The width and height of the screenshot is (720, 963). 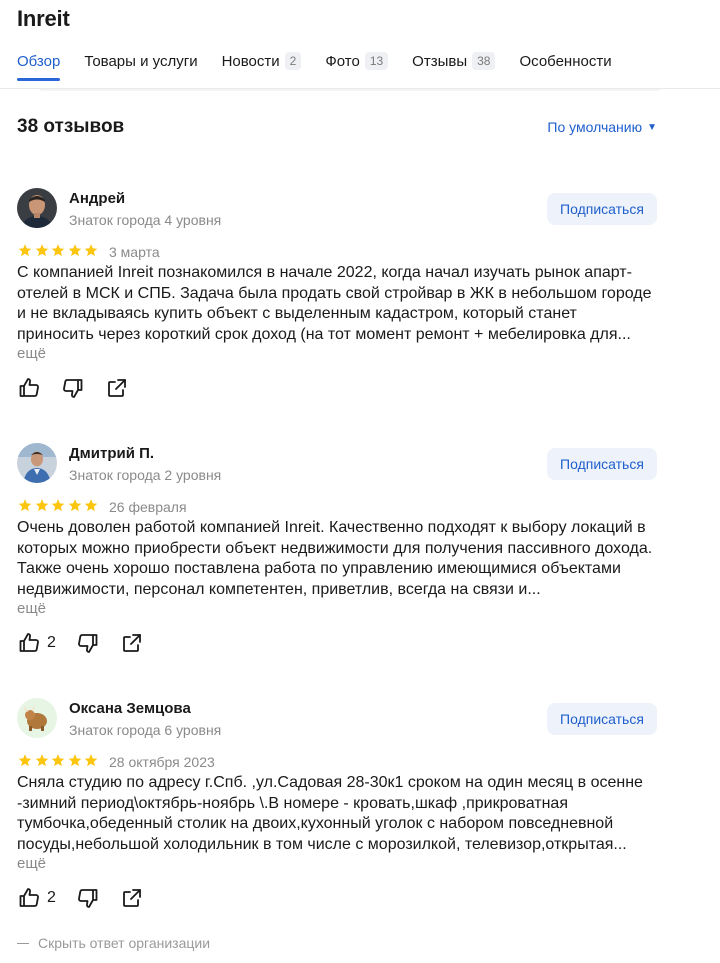 I want to click on tab-products: Товары и услуги, so click(x=140, y=61).